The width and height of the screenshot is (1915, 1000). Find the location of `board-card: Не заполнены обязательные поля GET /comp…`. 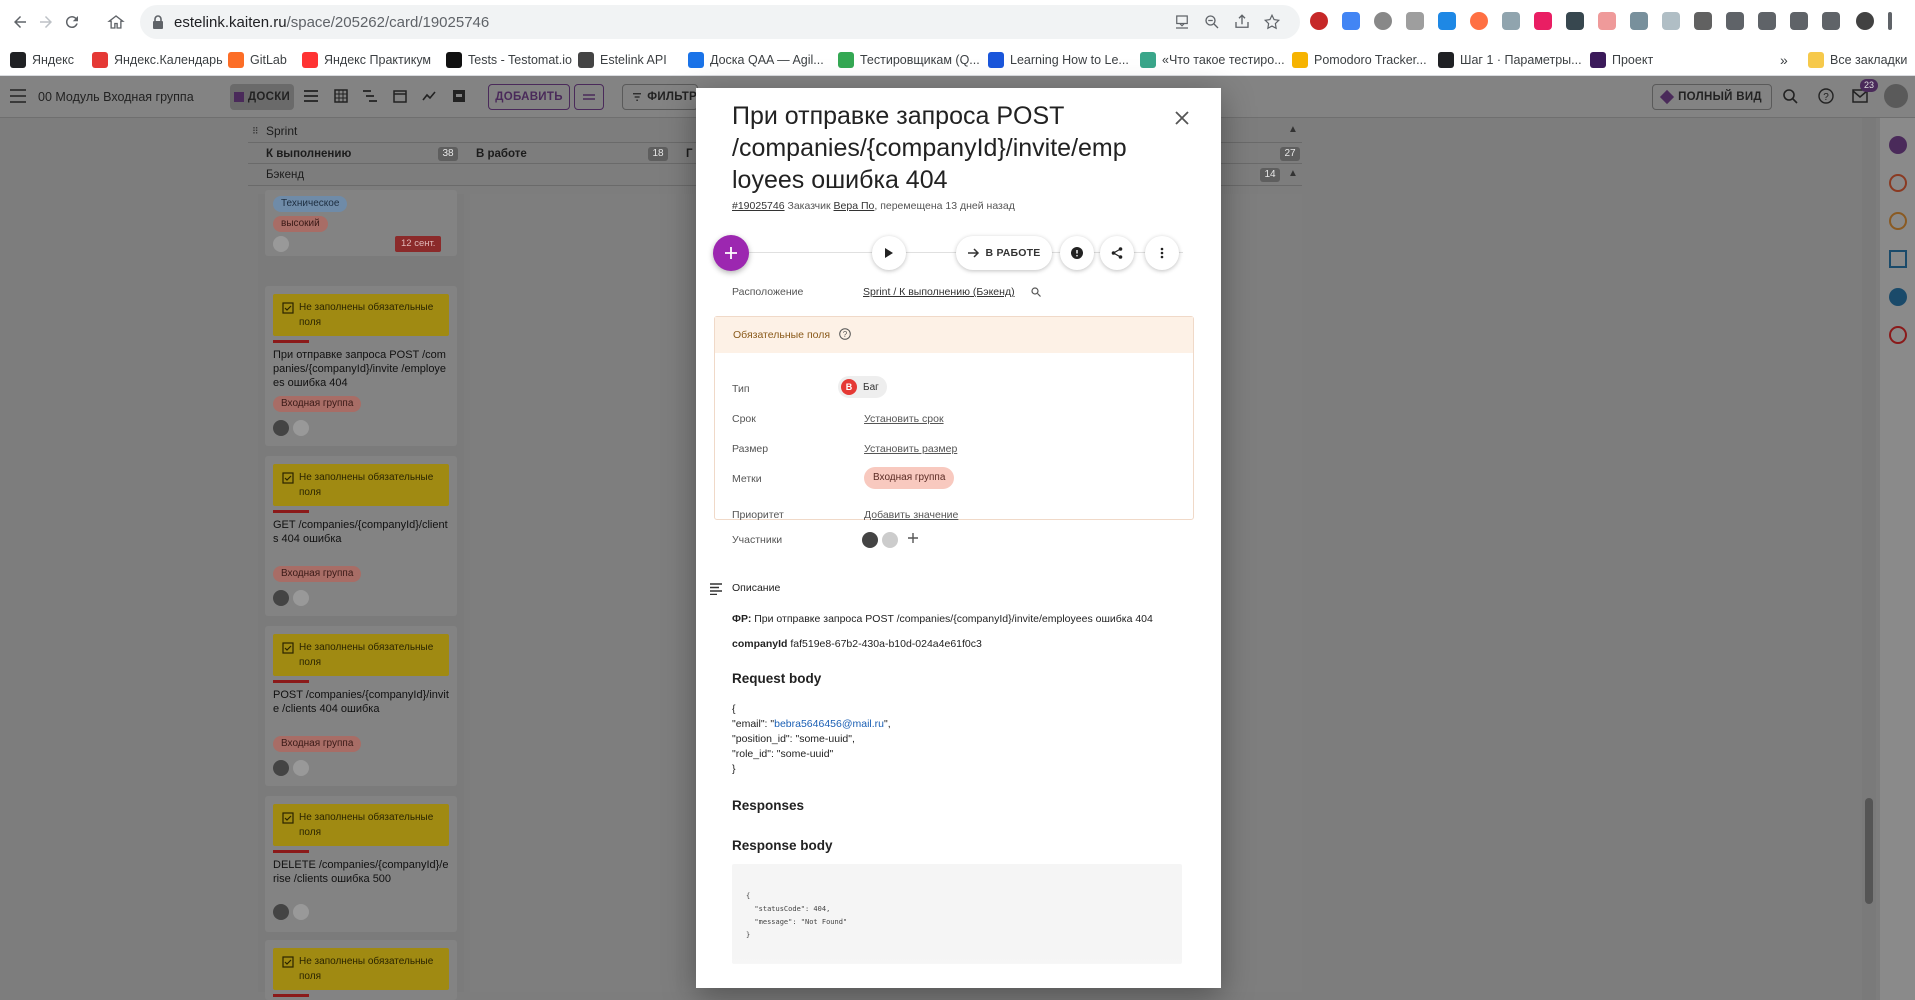

board-card: Не заполнены обязательные поля GET /comp… is located at coordinates (361, 536).